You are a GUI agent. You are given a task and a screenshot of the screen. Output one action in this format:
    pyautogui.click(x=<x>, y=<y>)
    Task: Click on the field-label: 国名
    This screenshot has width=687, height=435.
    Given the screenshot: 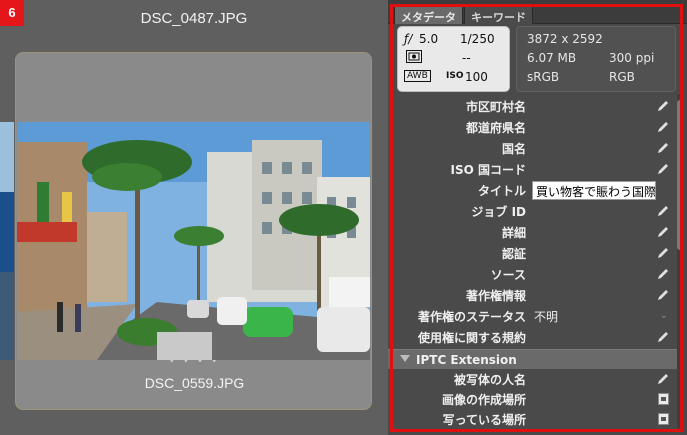 What is the action you would take?
    pyautogui.click(x=513, y=149)
    